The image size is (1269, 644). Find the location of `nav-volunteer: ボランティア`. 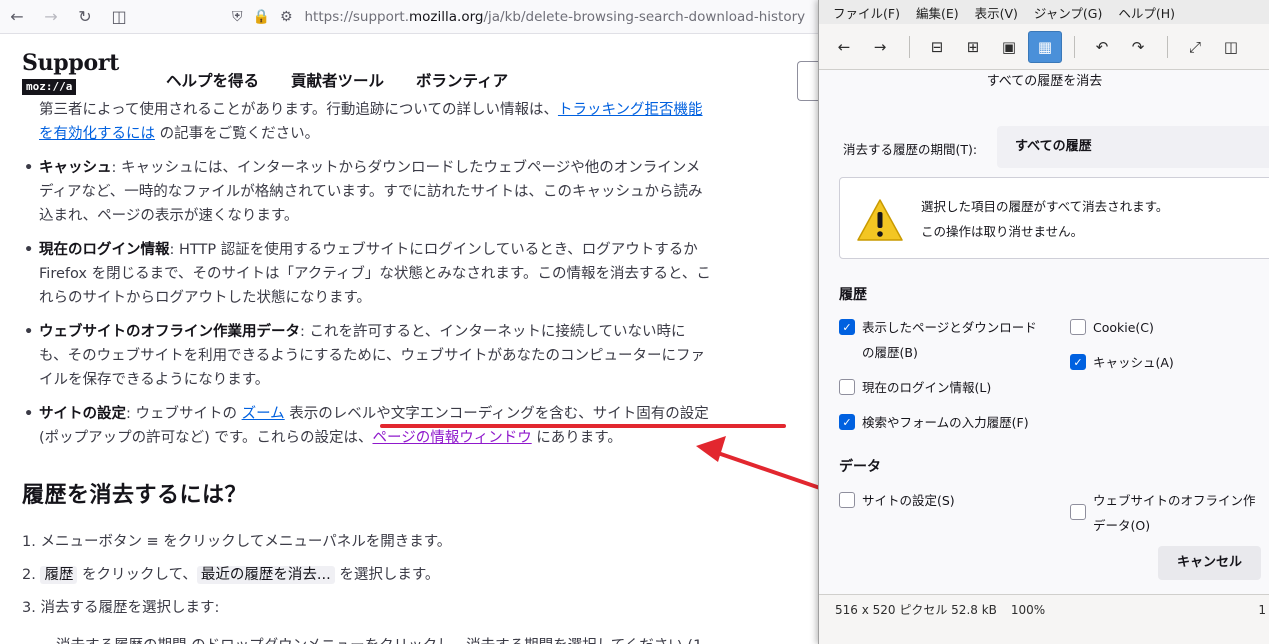

nav-volunteer: ボランティア is located at coordinates (462, 80).